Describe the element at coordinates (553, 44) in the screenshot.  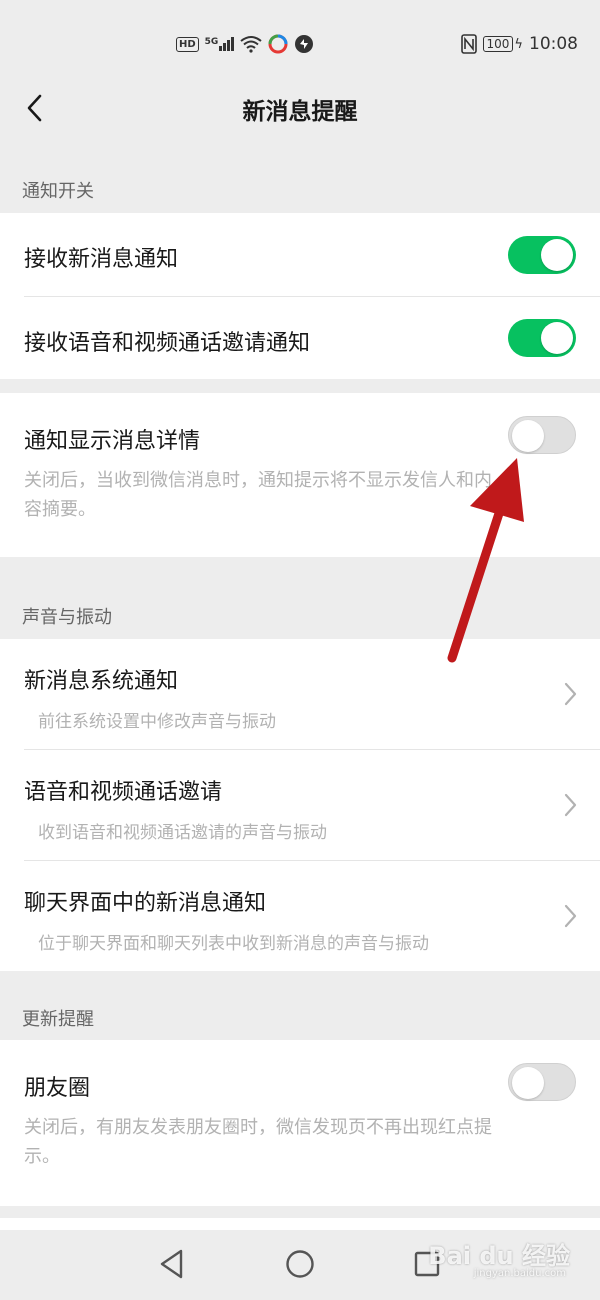
I see `clock: 10:08` at that location.